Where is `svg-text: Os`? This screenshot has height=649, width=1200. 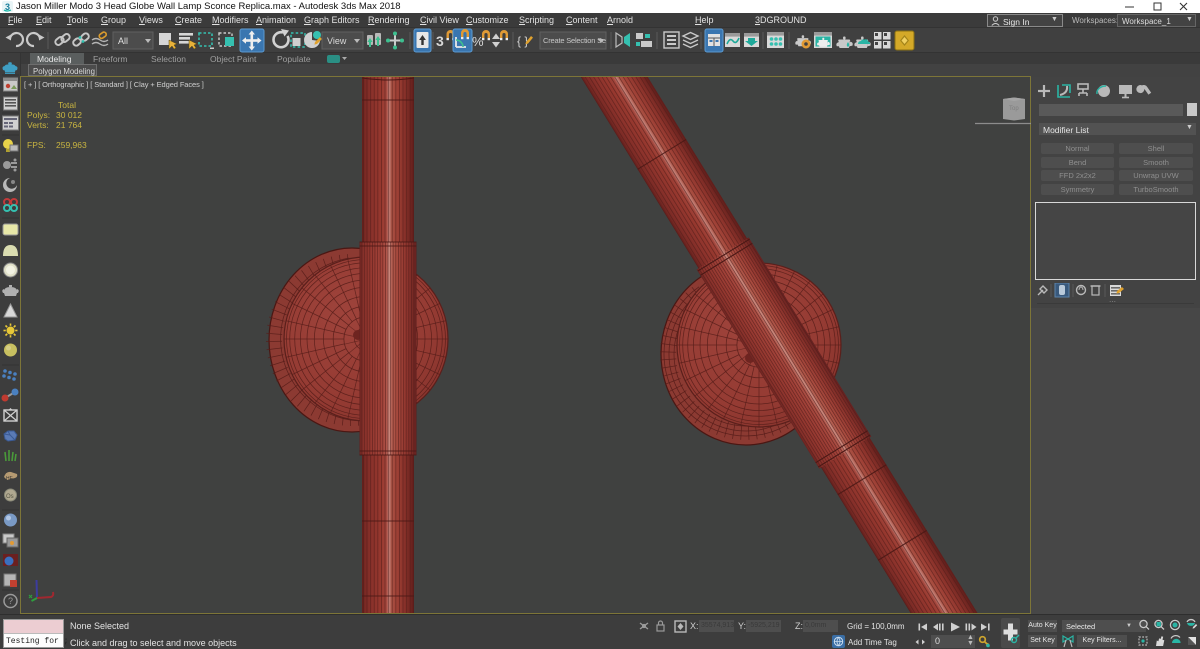
svg-text: Os is located at coordinates (10, 497).